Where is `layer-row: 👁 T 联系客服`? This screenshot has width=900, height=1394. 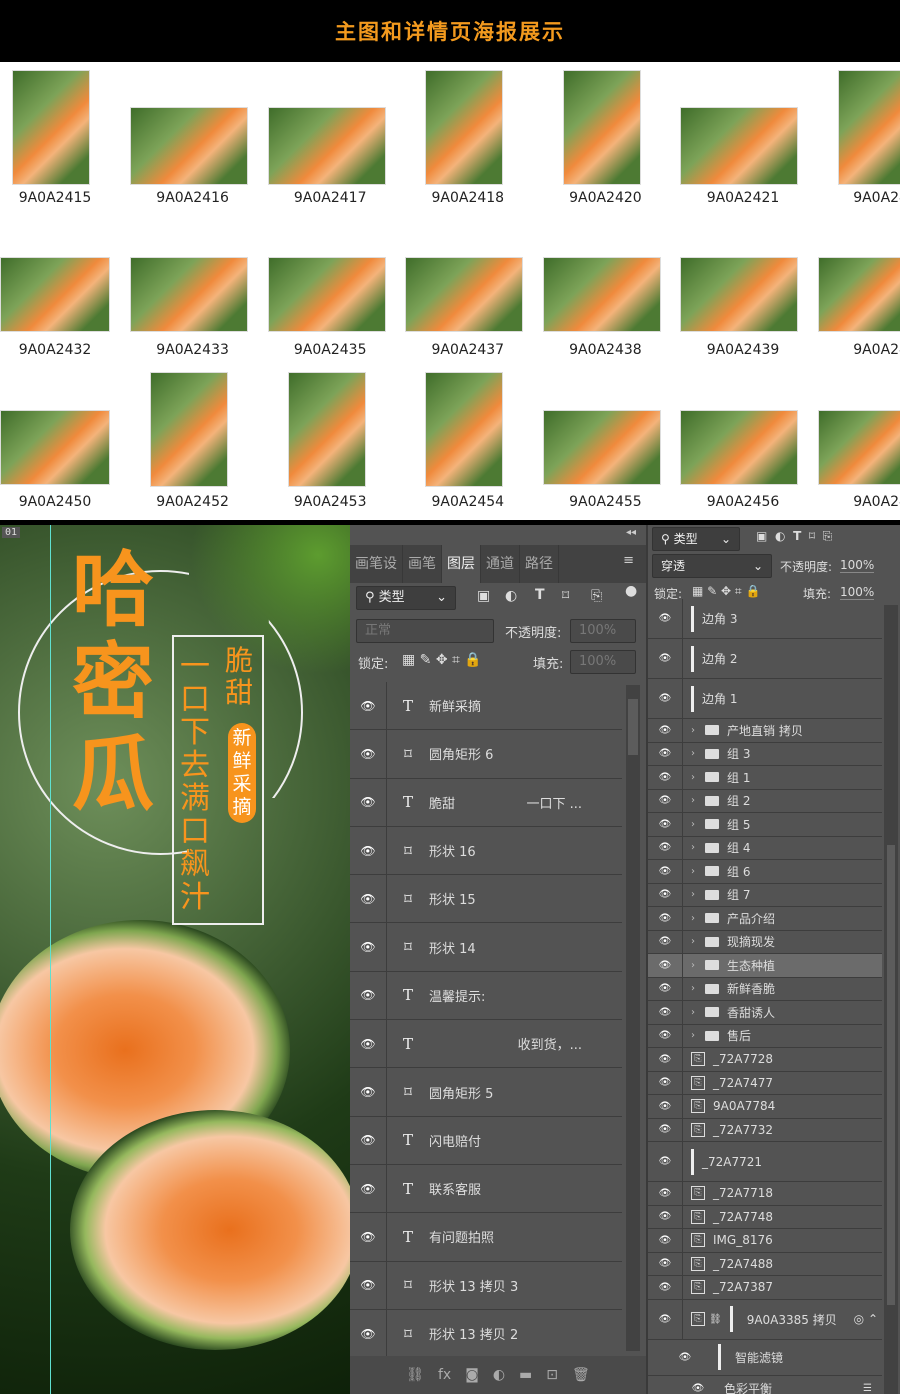
layer-row: 👁 T 联系客服 is located at coordinates (486, 1189).